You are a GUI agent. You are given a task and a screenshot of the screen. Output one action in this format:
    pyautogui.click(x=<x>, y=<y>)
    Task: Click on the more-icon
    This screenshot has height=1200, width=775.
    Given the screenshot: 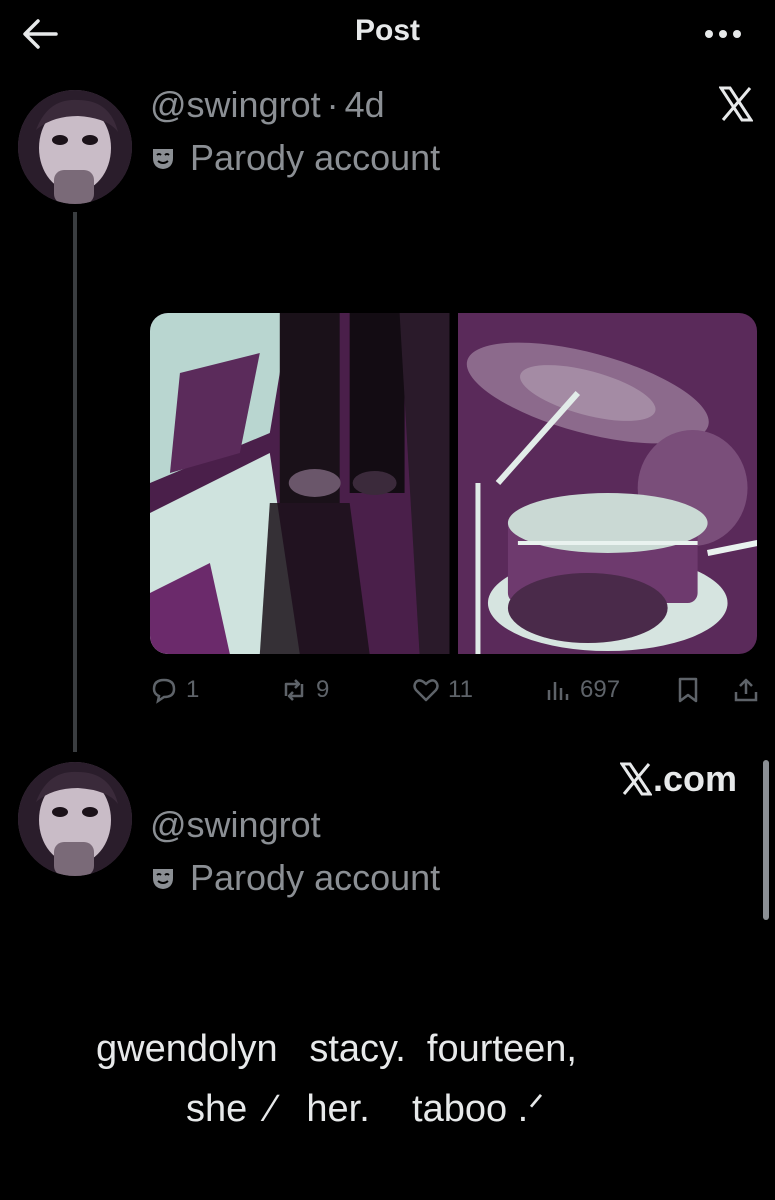 What is the action you would take?
    pyautogui.click(x=723, y=34)
    